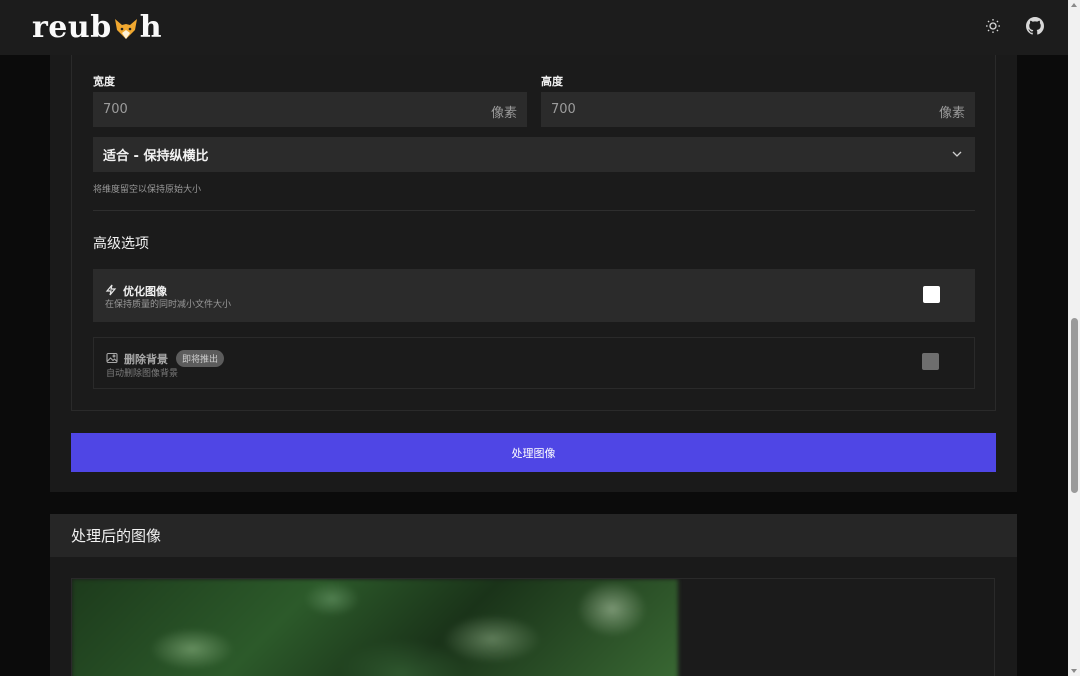 The width and height of the screenshot is (1080, 676). I want to click on github-icon, so click(1035, 27).